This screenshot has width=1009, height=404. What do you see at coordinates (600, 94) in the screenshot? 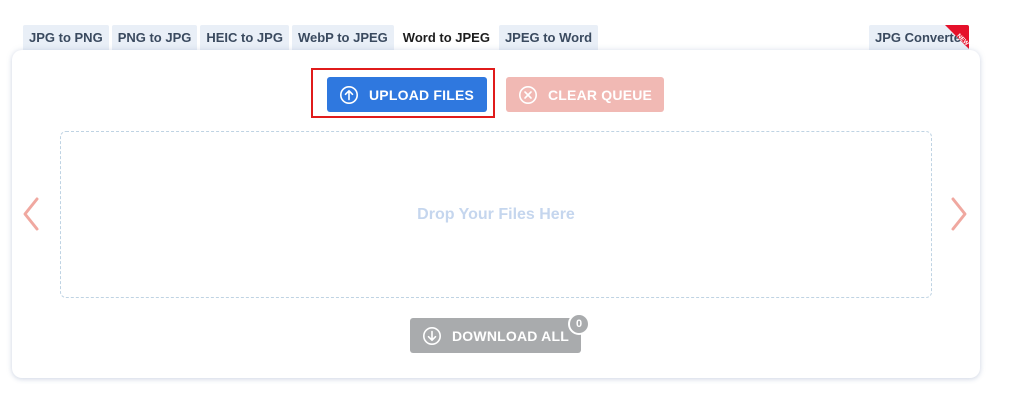
I see `clear-queue-label: CLEAR QUEUE` at bounding box center [600, 94].